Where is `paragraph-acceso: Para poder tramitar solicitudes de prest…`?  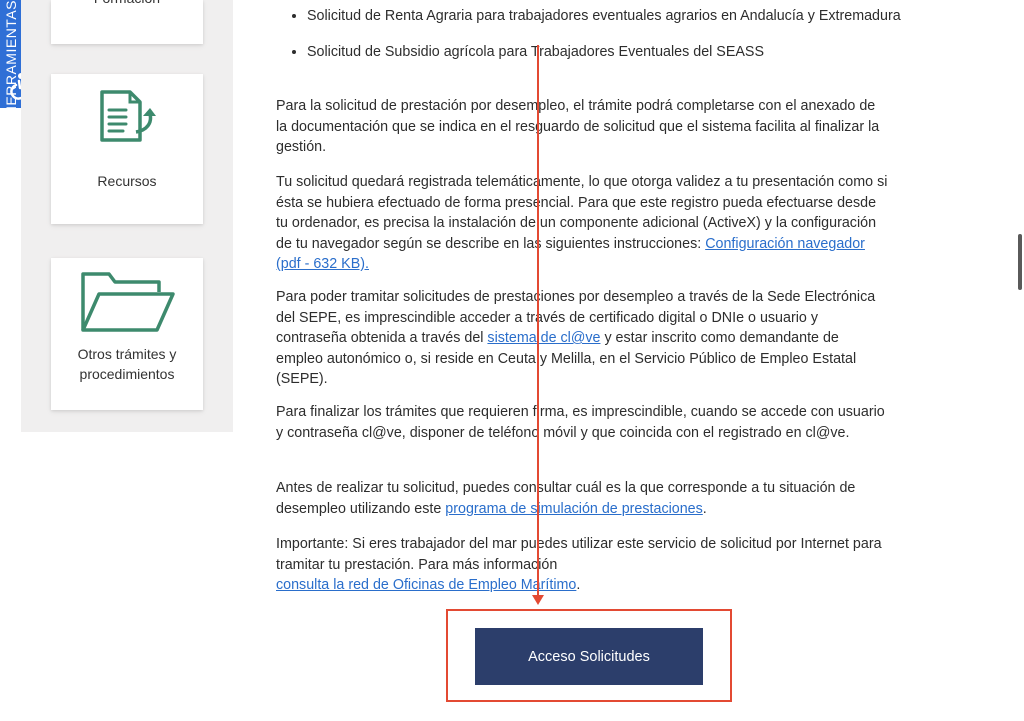
paragraph-acceso: Para poder tramitar solicitudes de prest… is located at coordinates (582, 338).